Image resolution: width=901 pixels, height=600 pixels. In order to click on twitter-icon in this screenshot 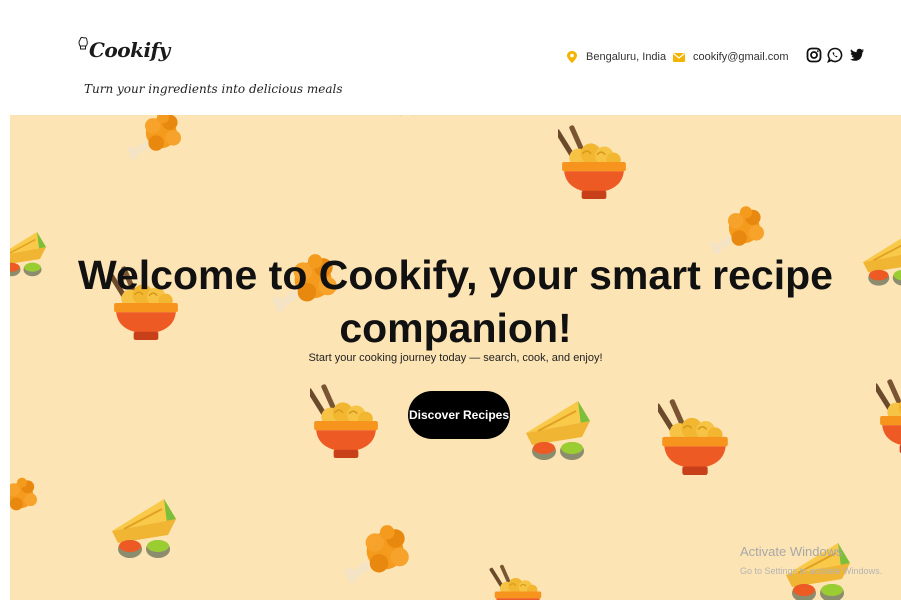, I will do `click(856, 54)`.